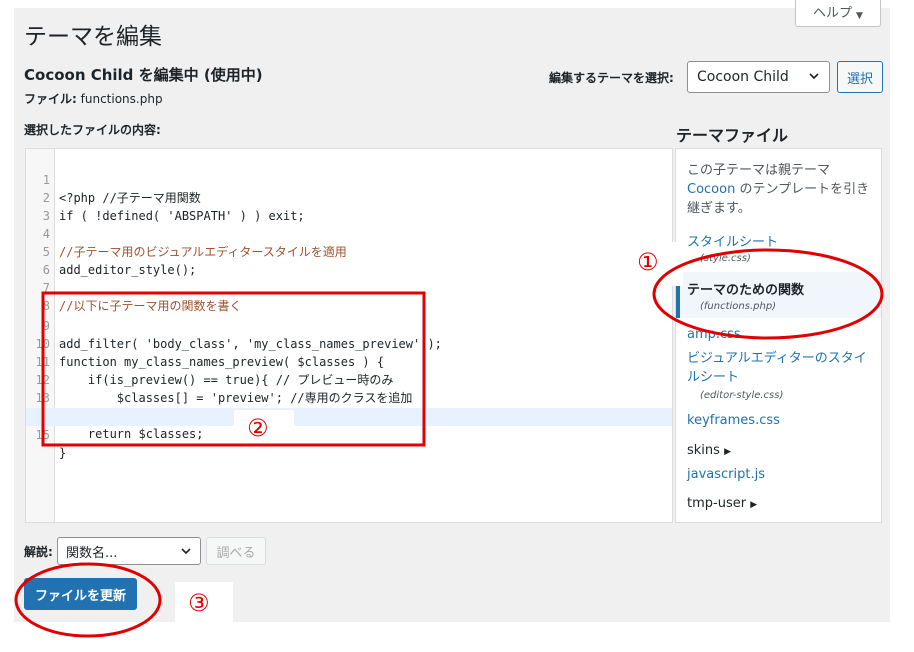  I want to click on annotation-rect-code, so click(233, 369).